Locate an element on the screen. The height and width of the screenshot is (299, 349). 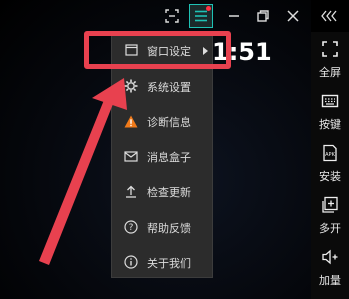
svg-text: APK is located at coordinates (330, 155).